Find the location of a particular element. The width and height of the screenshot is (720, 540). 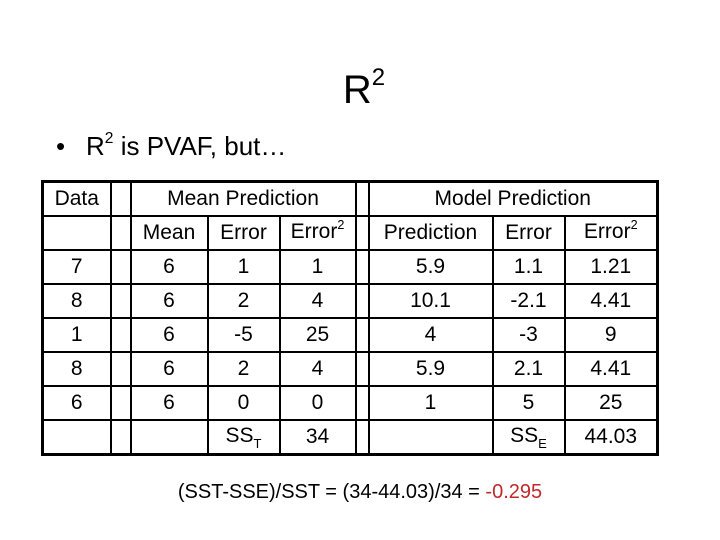

table-row: 8 6 2 4 5.9 2.1 4.41 is located at coordinates (350, 369).